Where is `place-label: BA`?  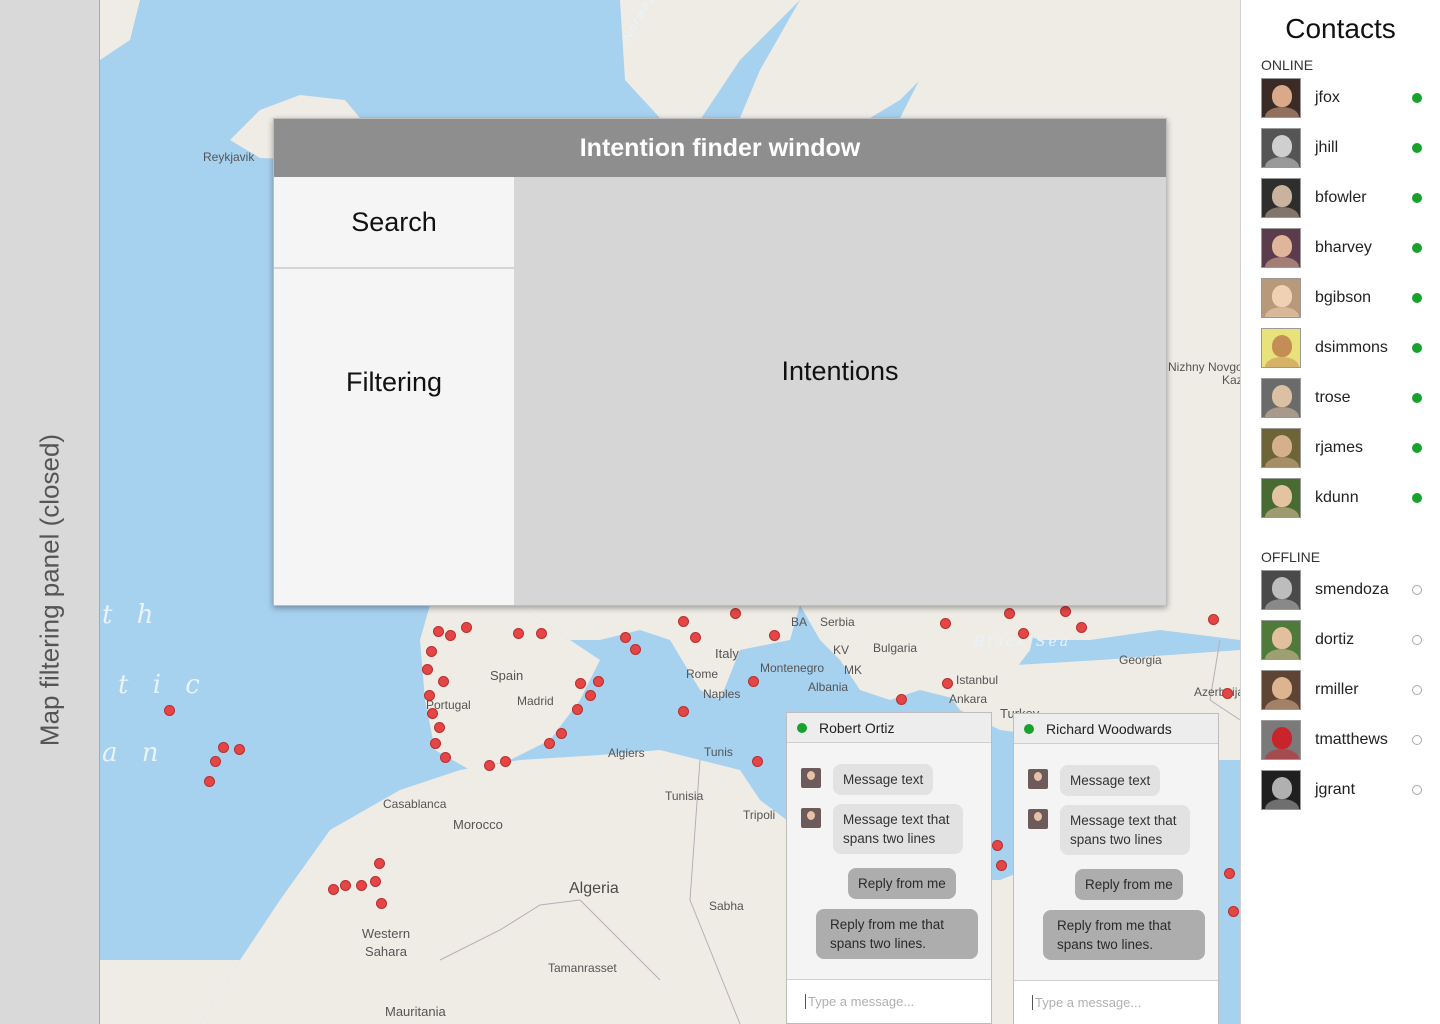
place-label: BA is located at coordinates (799, 622).